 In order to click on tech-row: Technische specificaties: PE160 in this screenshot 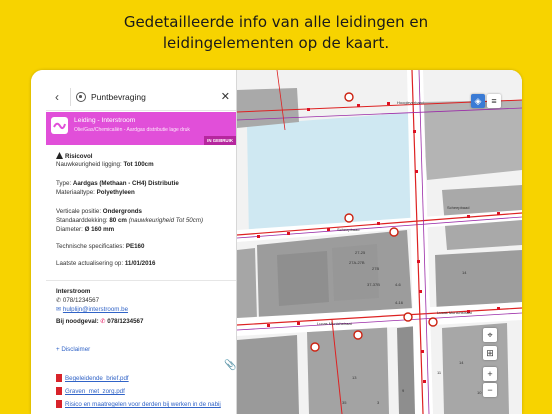, I will do `click(100, 246)`.